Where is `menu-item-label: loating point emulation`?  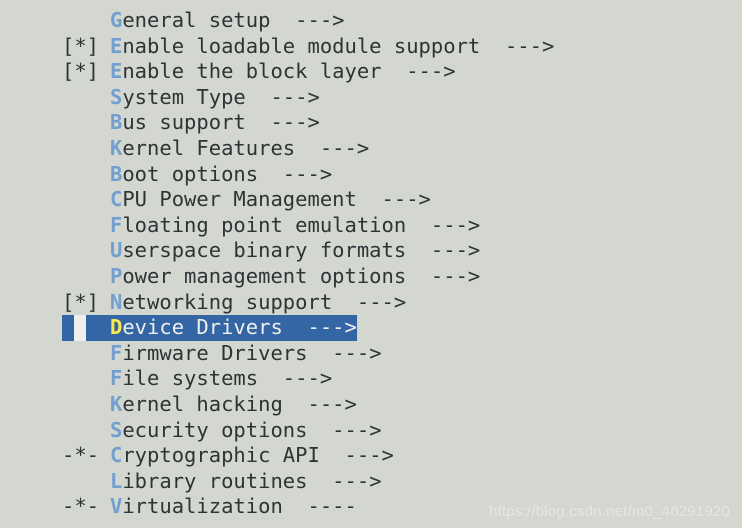 menu-item-label: loating point emulation is located at coordinates (264, 224).